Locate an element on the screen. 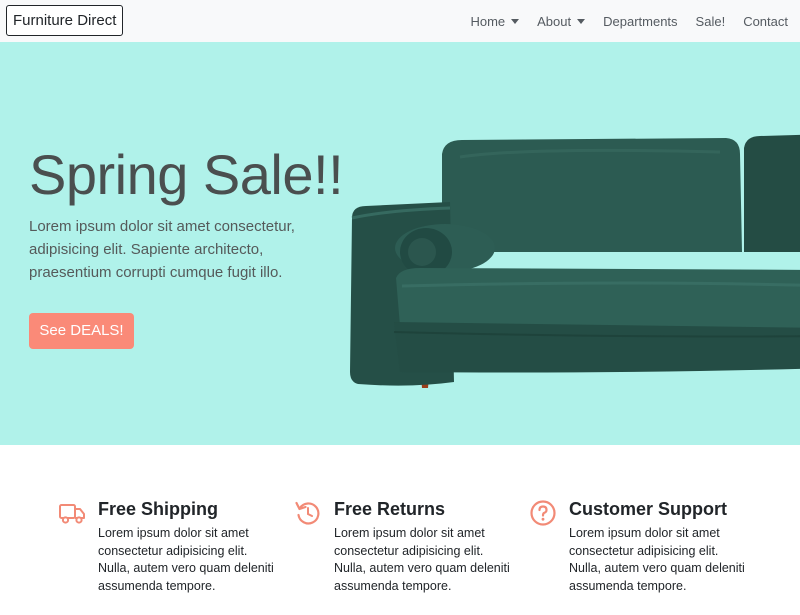 This screenshot has width=800, height=615. nav-links: Home About Departments Sale! Contact is located at coordinates (629, 21).